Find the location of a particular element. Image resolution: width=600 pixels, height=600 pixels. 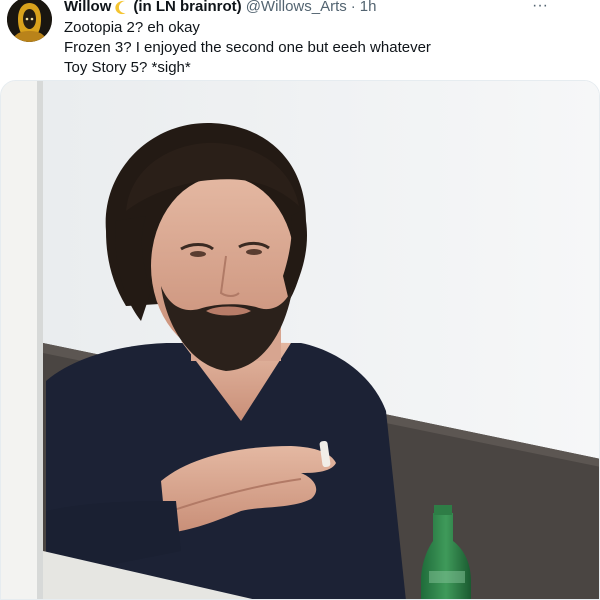

avatar is located at coordinates (29, 21).